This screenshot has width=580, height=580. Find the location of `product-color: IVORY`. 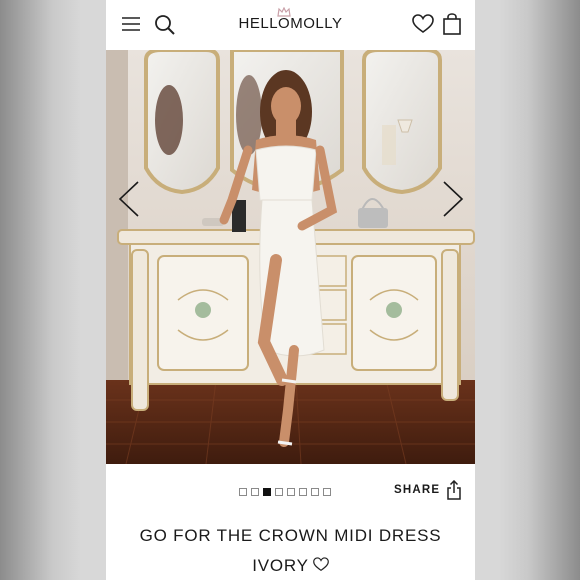

product-color: IVORY is located at coordinates (280, 565).